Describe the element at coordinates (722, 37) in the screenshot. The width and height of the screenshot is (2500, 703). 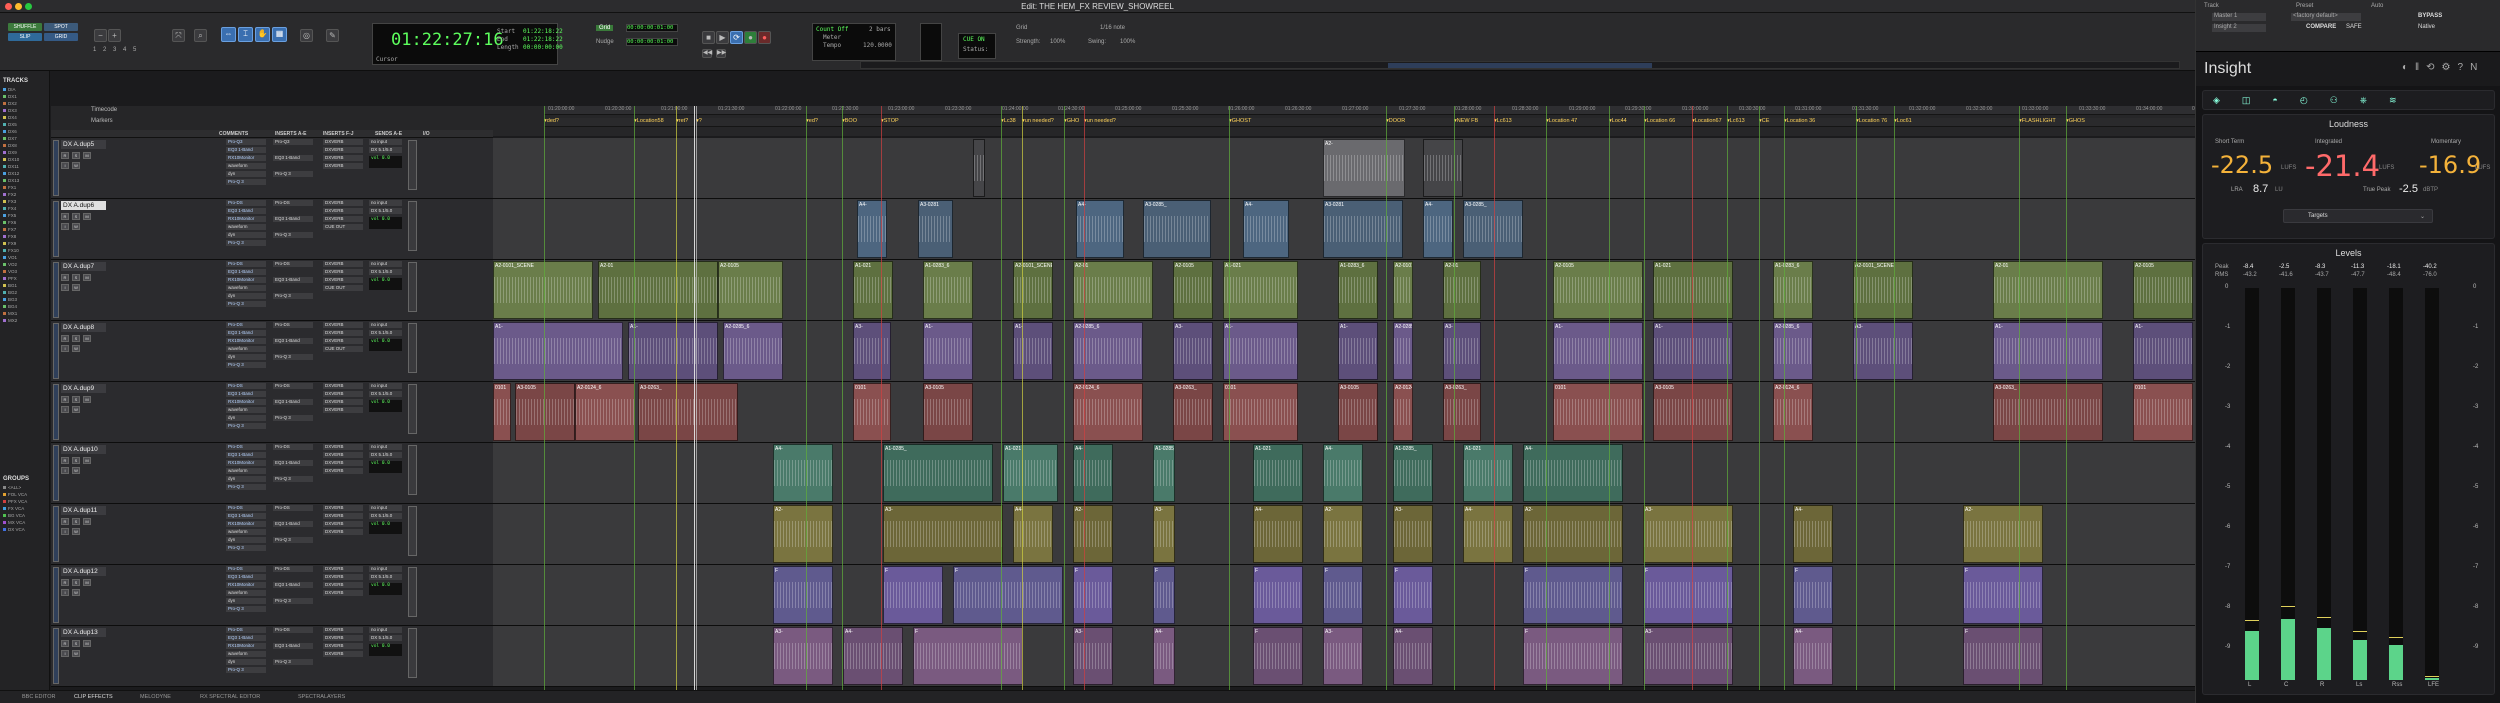
I see `play-icon: ▶` at that location.